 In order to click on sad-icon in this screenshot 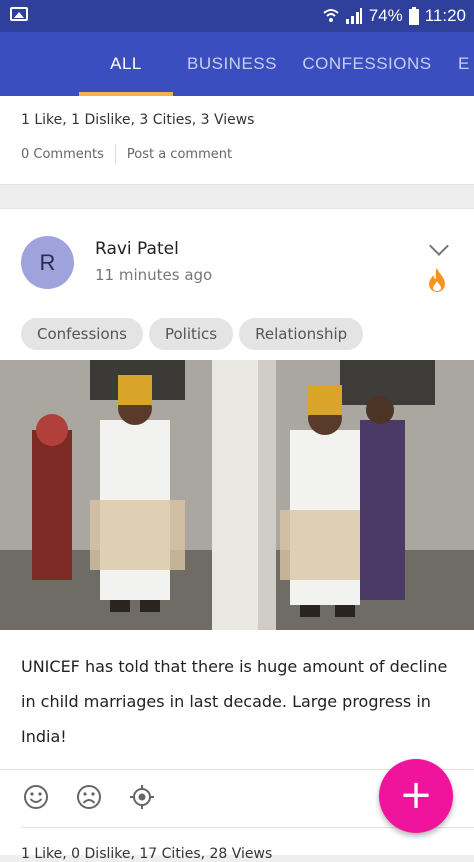, I will do `click(89, 797)`.